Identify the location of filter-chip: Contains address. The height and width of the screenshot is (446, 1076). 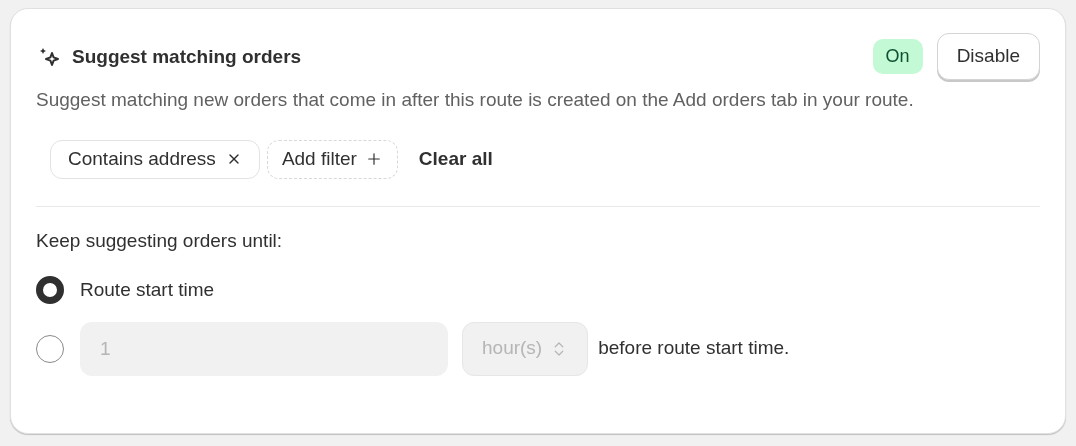
(155, 159).